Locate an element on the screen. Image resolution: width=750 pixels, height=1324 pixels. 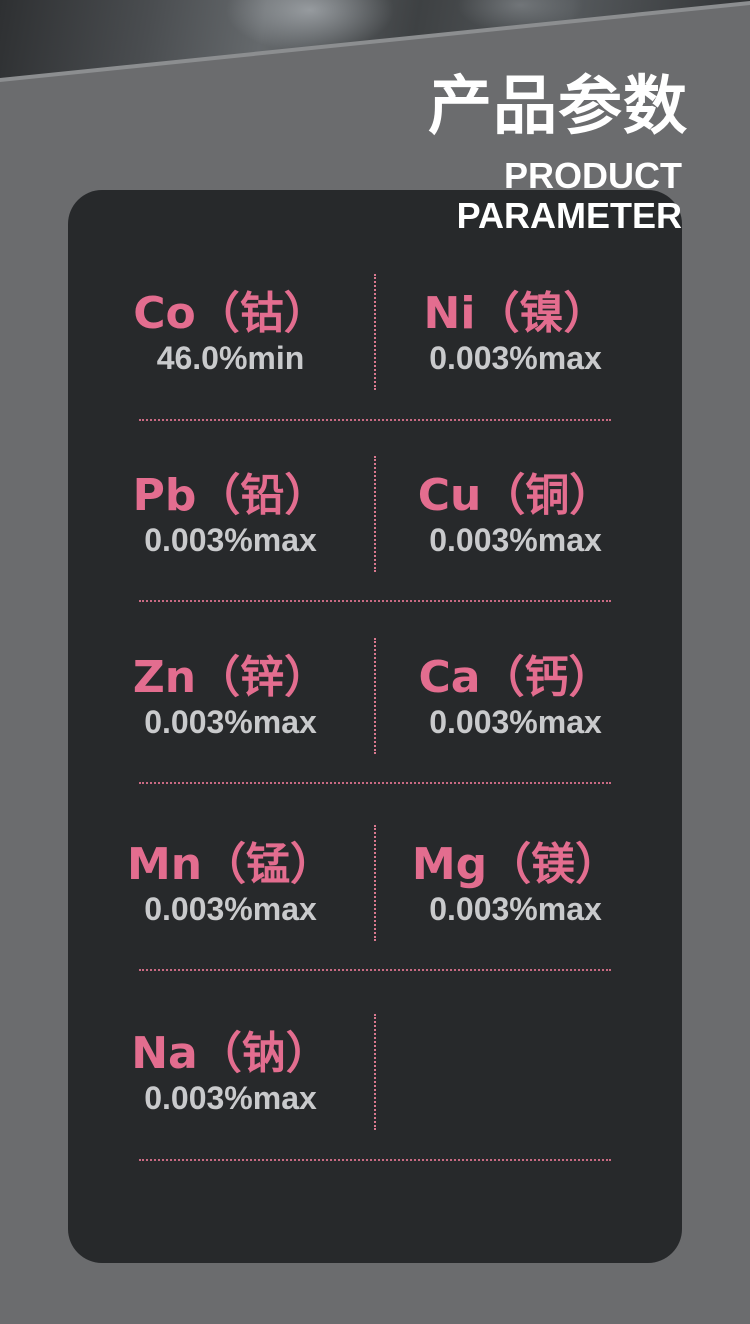
parameter-cell-pb: Pb（铅） 0.003%max is located at coordinates (230, 465).